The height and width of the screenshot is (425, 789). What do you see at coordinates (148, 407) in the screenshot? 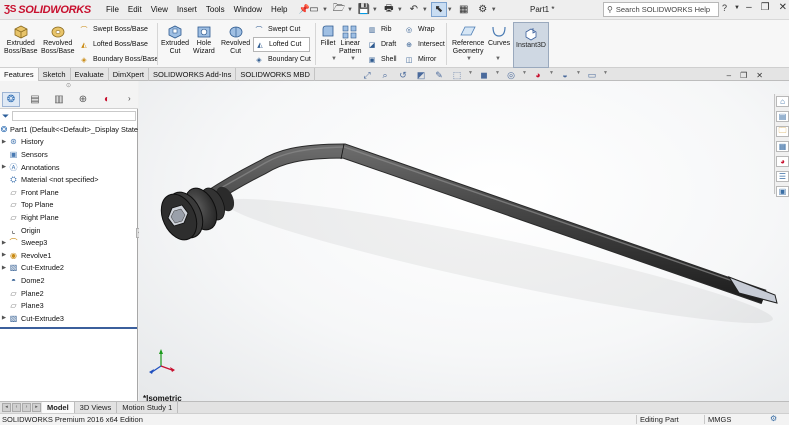
I see `tab-motion-study-1: Motion Study 1` at bounding box center [148, 407].